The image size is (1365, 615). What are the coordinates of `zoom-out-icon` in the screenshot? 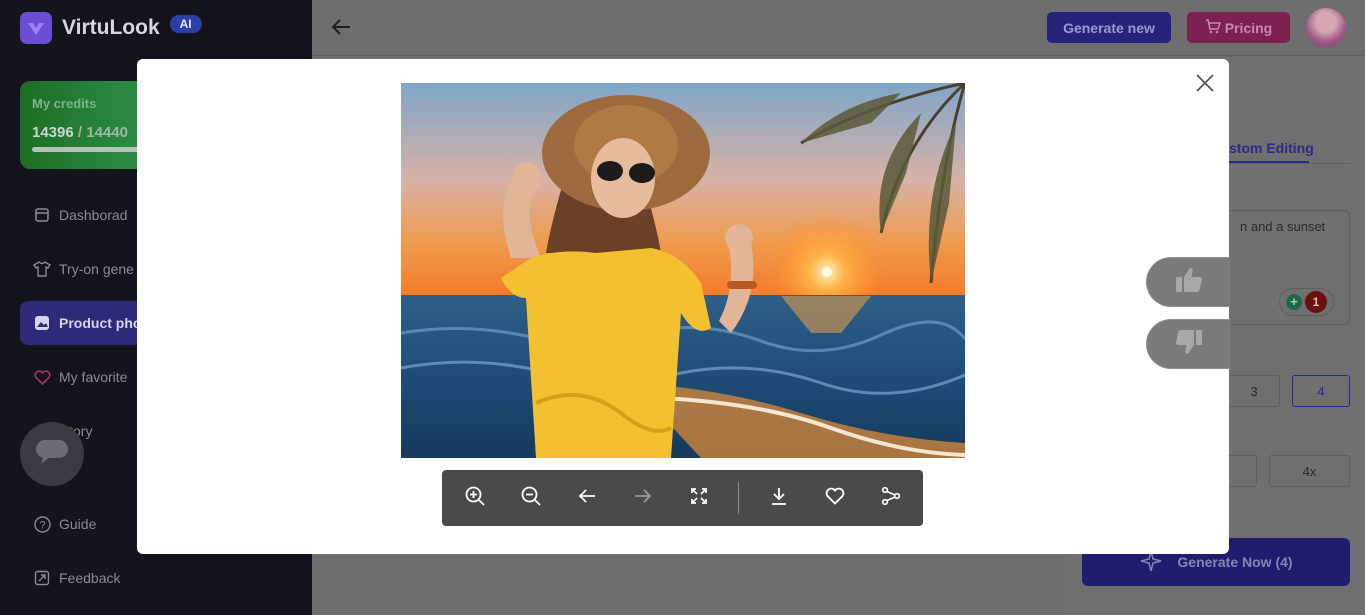 It's located at (531, 498).